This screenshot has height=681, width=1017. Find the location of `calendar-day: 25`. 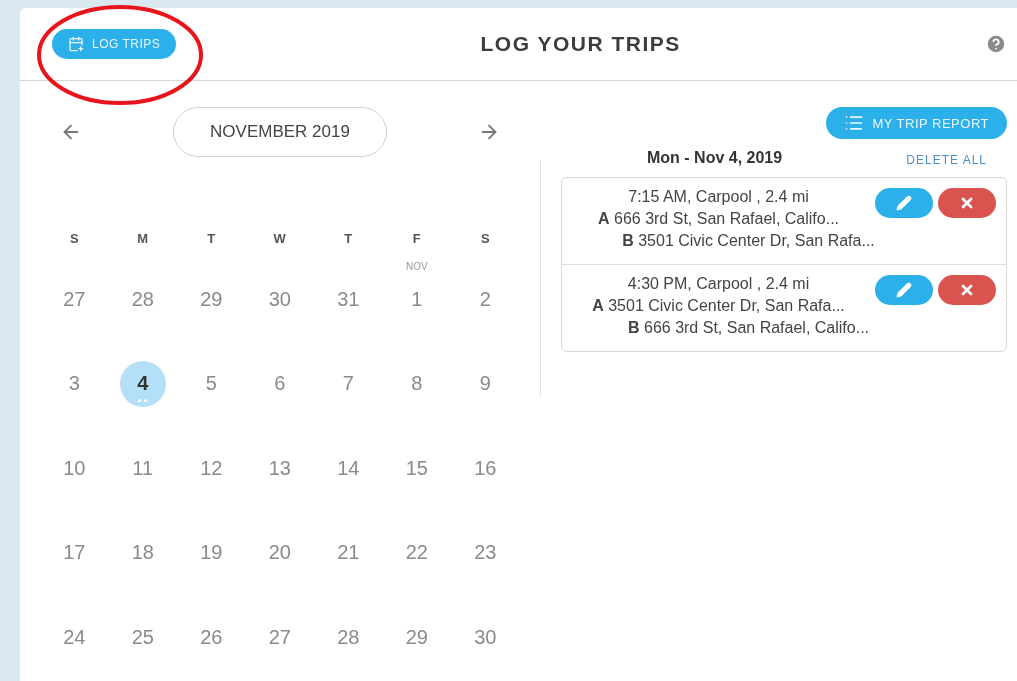

calendar-day: 25 is located at coordinates (142, 637).